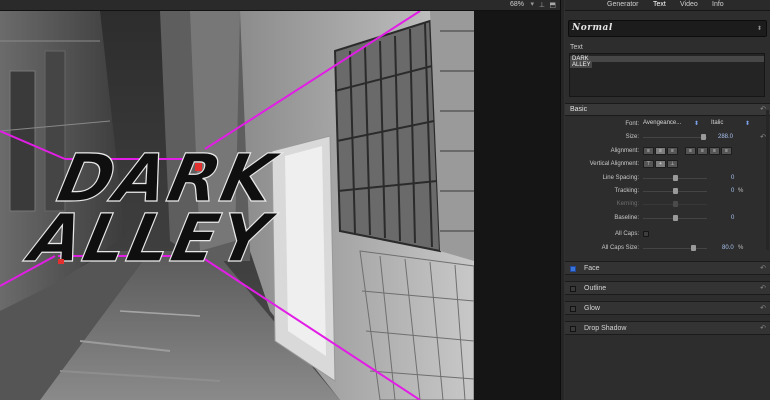 The image size is (770, 400). Describe the element at coordinates (280, 5) in the screenshot. I see `viewer-toolbar: 68% ▾ ⊥ ⬒` at that location.